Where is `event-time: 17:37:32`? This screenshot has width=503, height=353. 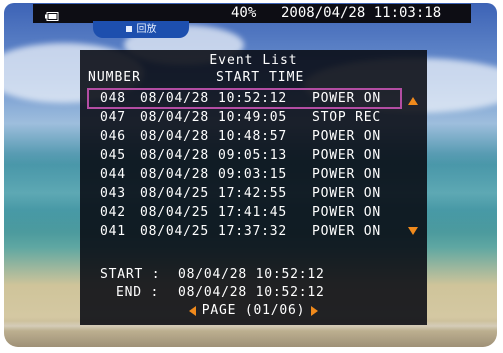 event-time: 17:37:32 is located at coordinates (253, 231).